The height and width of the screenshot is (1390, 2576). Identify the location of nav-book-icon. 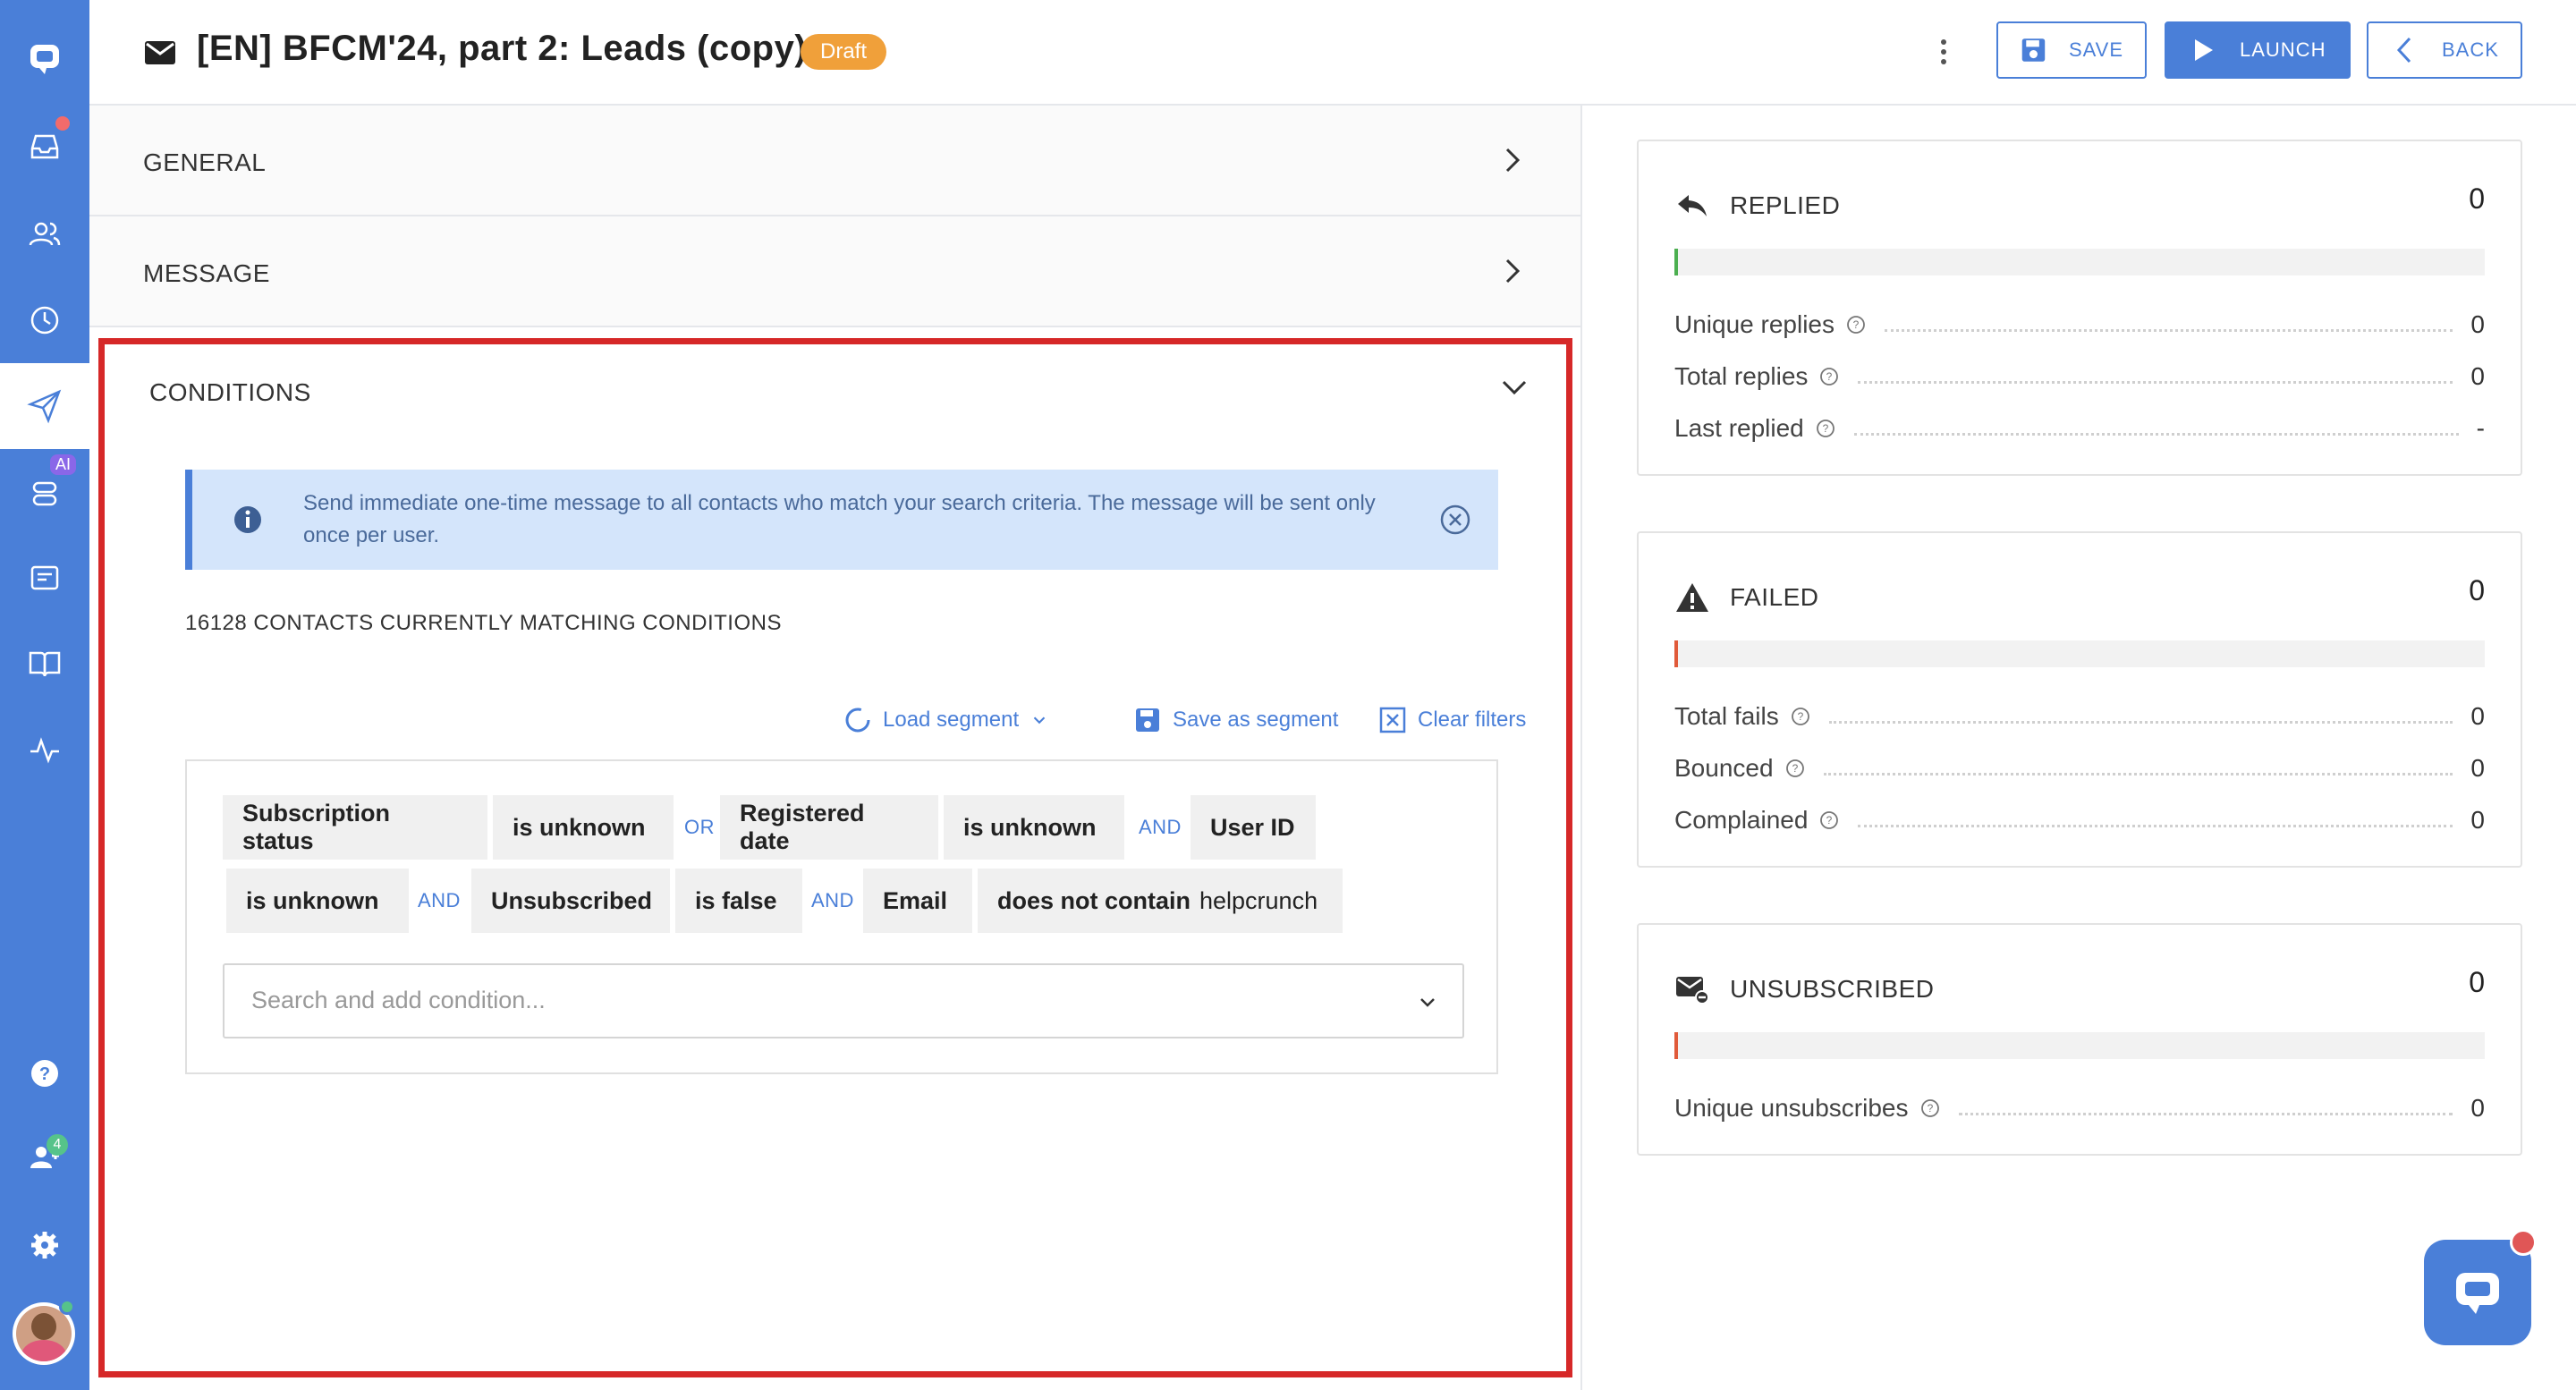
(44, 664).